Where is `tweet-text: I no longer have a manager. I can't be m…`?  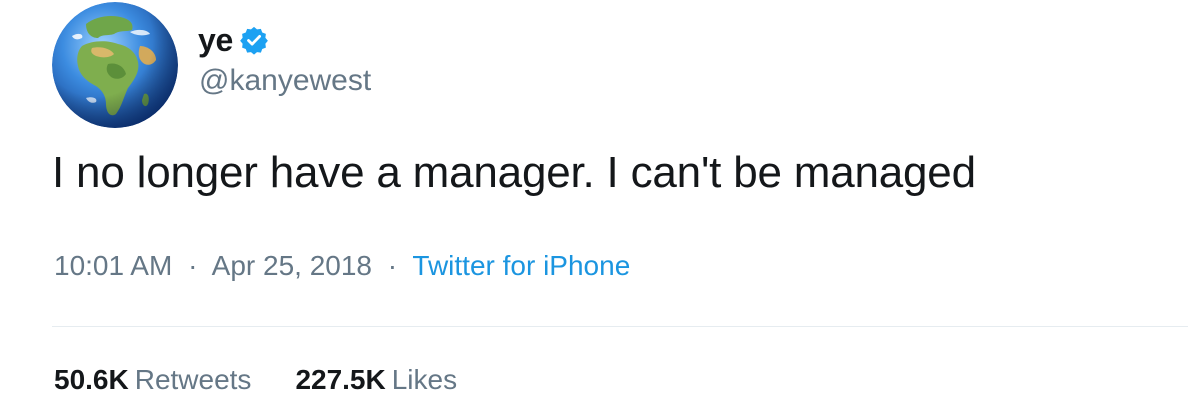 tweet-text: I no longer have a manager. I can't be m… is located at coordinates (514, 172).